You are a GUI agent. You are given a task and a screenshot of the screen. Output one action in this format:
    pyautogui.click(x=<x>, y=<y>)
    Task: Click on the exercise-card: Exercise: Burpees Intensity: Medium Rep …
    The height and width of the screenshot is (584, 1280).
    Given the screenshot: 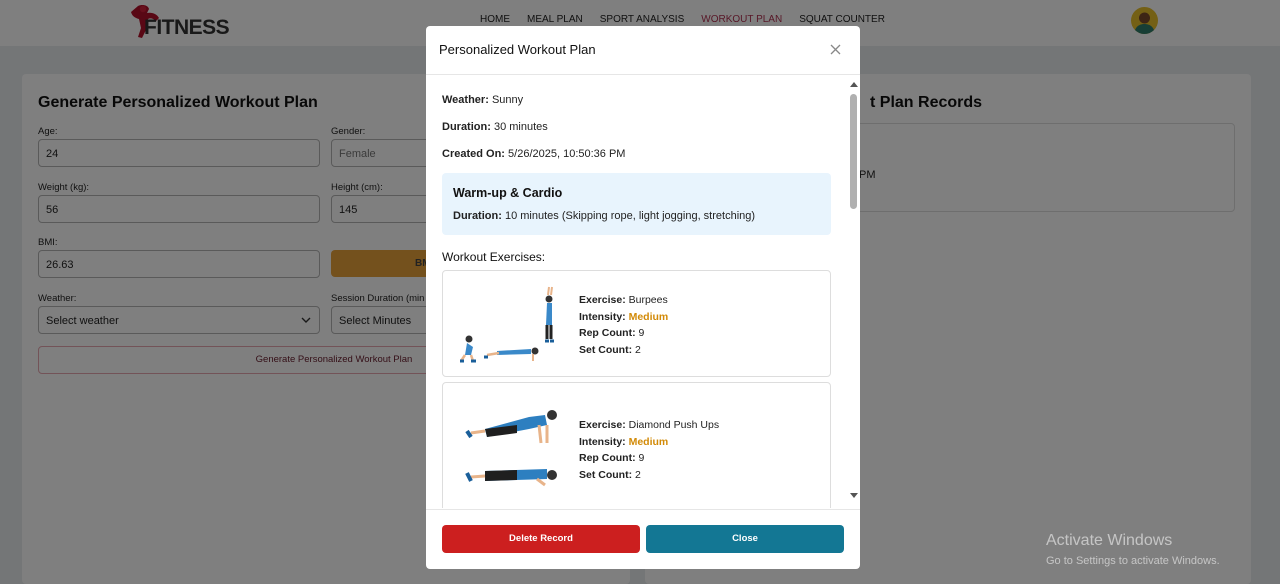 What is the action you would take?
    pyautogui.click(x=636, y=323)
    